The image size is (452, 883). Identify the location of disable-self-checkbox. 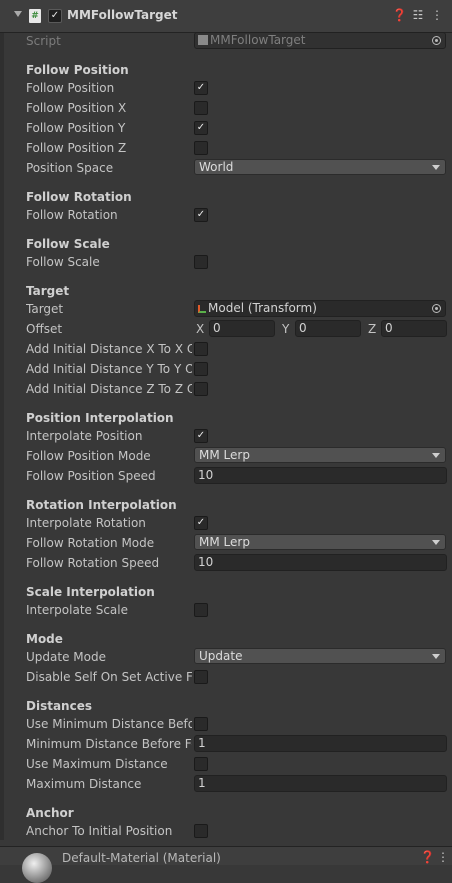
(201, 677).